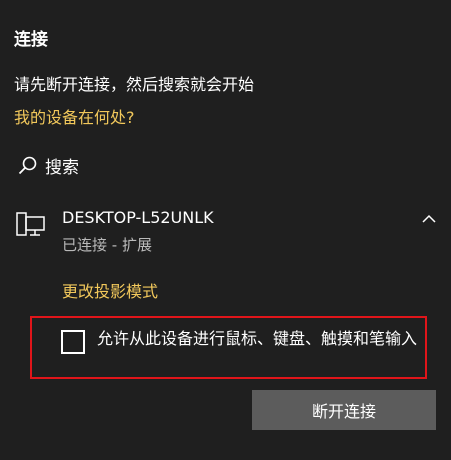 The width and height of the screenshot is (451, 460). What do you see at coordinates (107, 245) in the screenshot?
I see `device-status: 已连接 - 扩展` at bounding box center [107, 245].